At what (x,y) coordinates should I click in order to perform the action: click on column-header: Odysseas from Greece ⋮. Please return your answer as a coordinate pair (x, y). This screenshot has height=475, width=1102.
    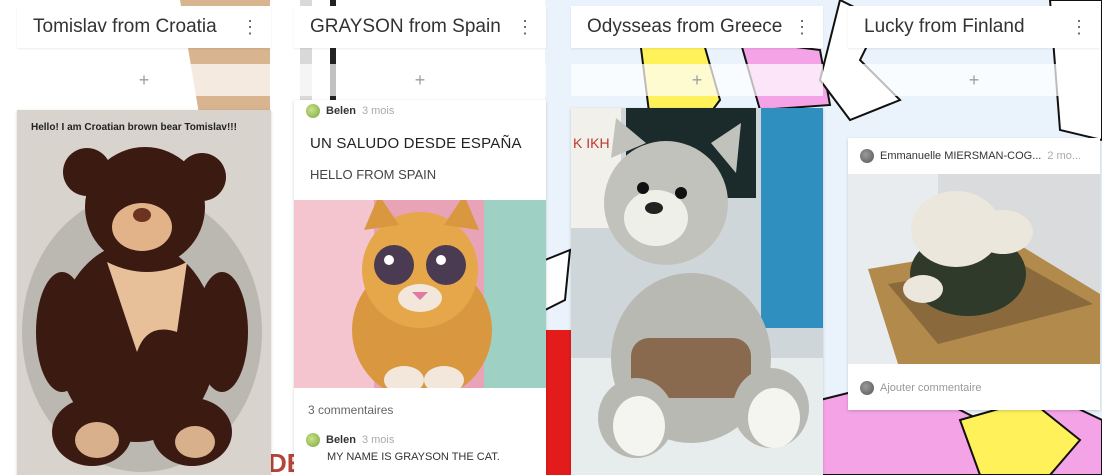
    Looking at the image, I should click on (697, 27).